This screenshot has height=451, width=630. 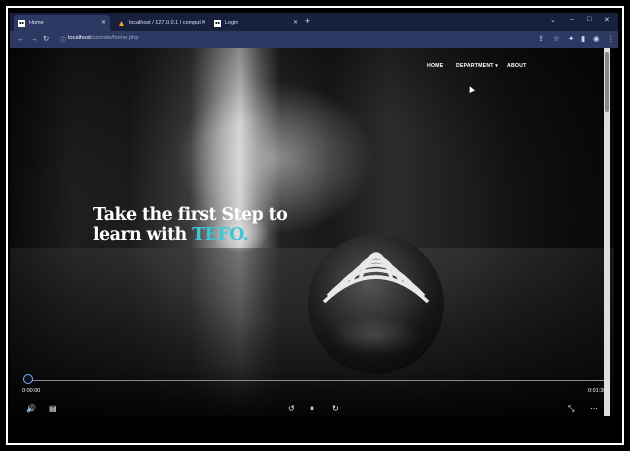 I want to click on captions-icon: ▤, so click(x=53, y=408).